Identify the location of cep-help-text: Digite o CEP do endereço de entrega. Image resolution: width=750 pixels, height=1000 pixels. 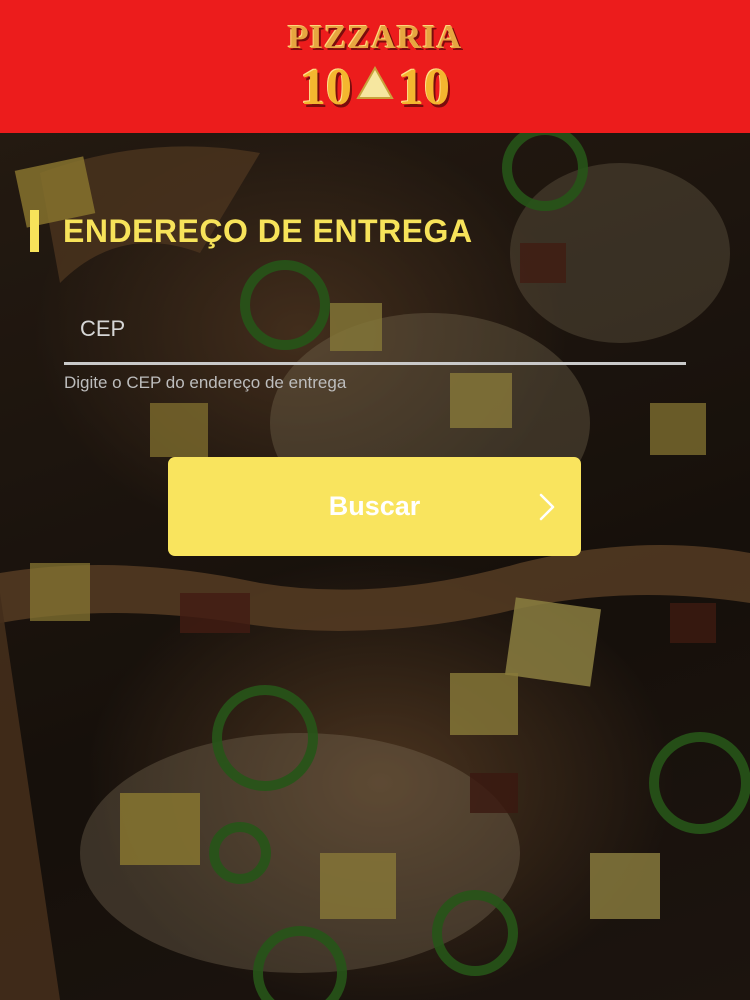
(205, 382).